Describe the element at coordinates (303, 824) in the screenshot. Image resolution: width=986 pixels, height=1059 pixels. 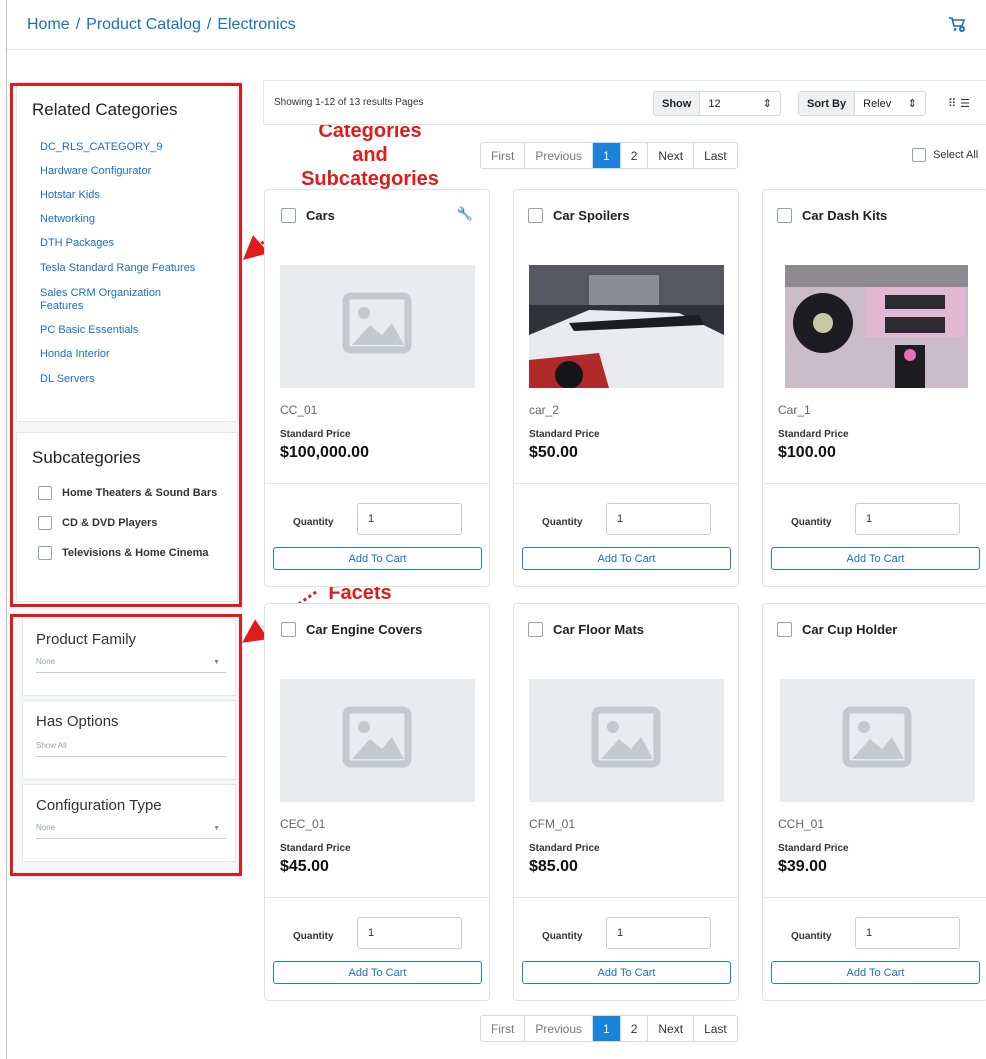
I see `product-sku: CEC_01` at that location.